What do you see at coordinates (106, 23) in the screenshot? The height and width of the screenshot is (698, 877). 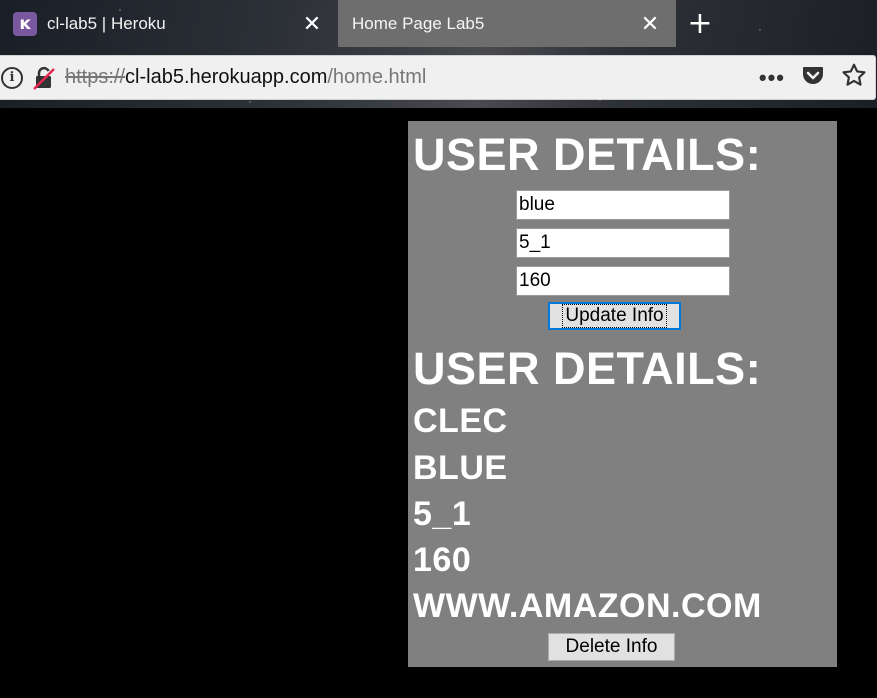 I see `tab-title: cl-lab5 | Heroku` at bounding box center [106, 23].